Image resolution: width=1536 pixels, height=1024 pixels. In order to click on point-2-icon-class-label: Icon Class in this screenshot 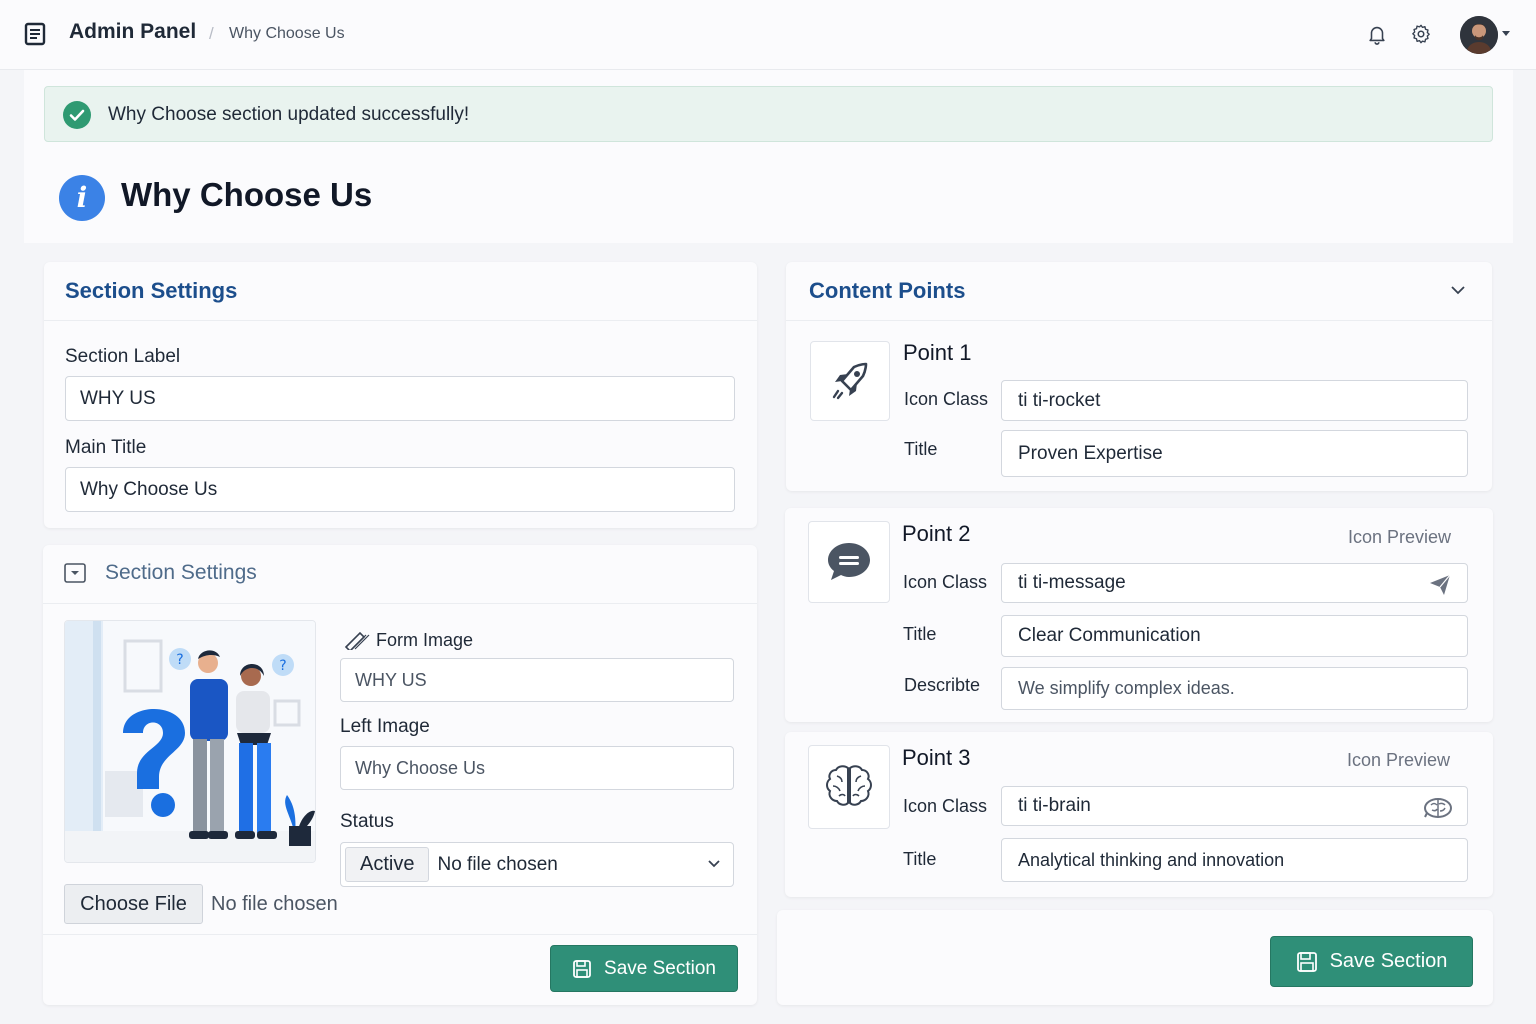, I will do `click(945, 582)`.